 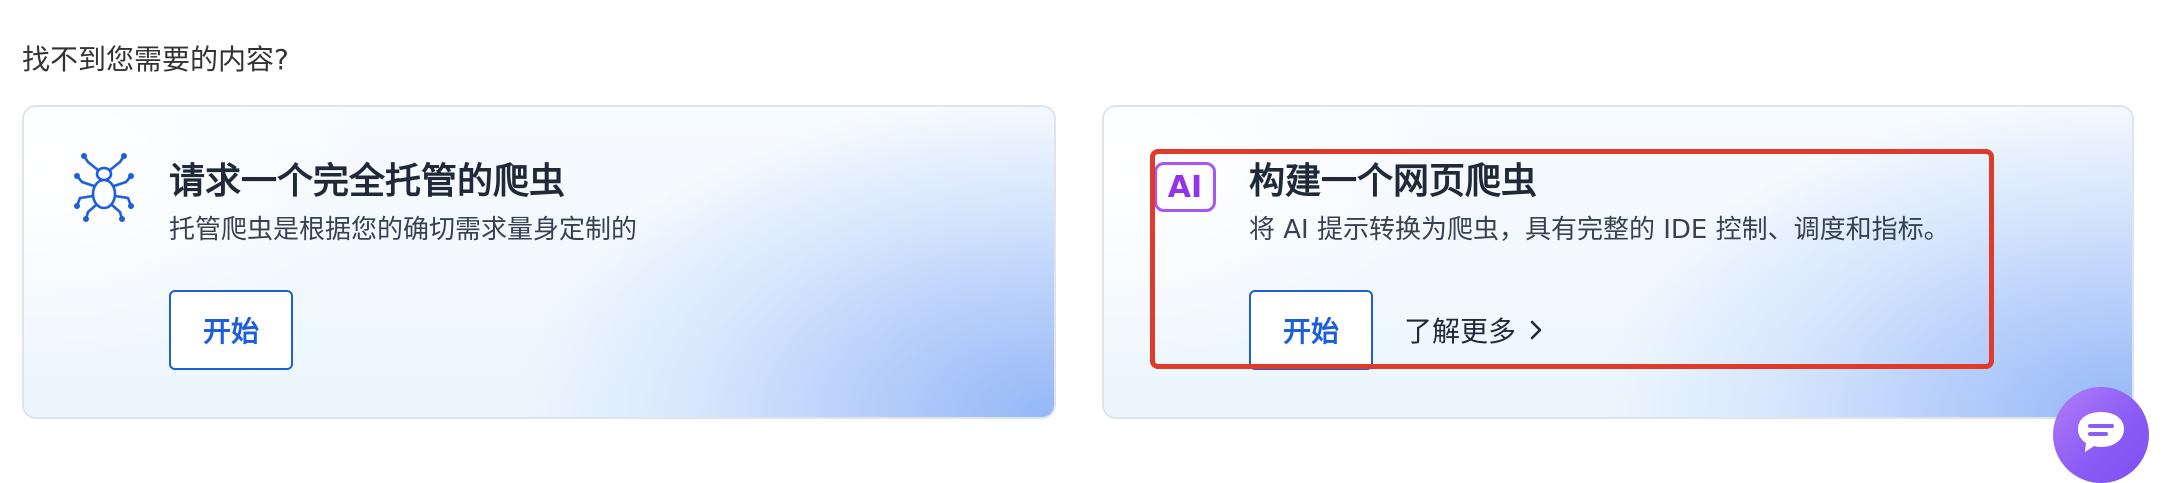 What do you see at coordinates (1185, 187) in the screenshot?
I see `ai-icon: AI` at bounding box center [1185, 187].